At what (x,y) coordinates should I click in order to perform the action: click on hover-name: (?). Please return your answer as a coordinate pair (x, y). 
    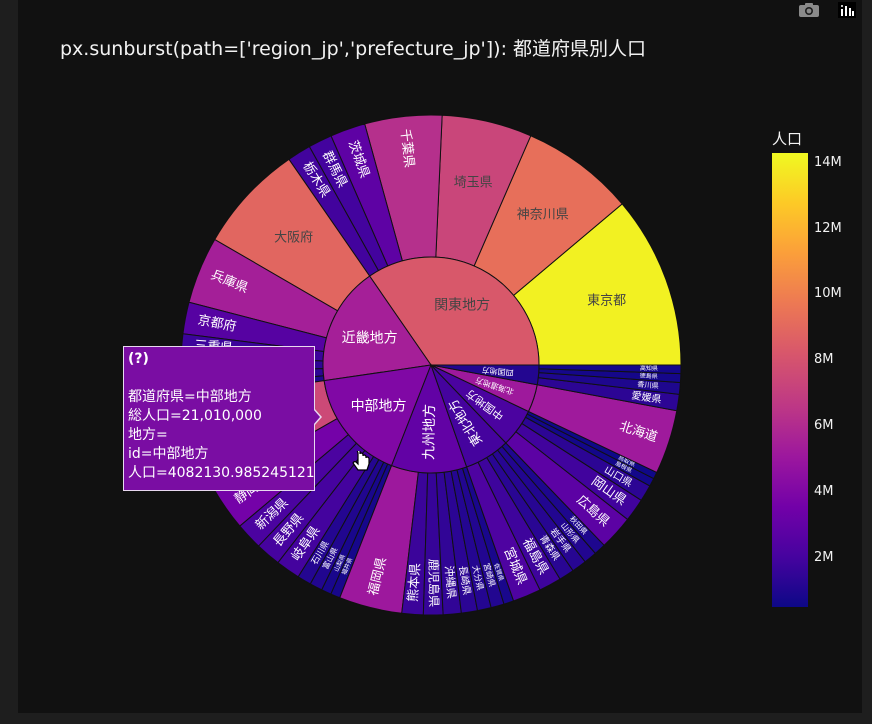
    Looking at the image, I should click on (138, 359).